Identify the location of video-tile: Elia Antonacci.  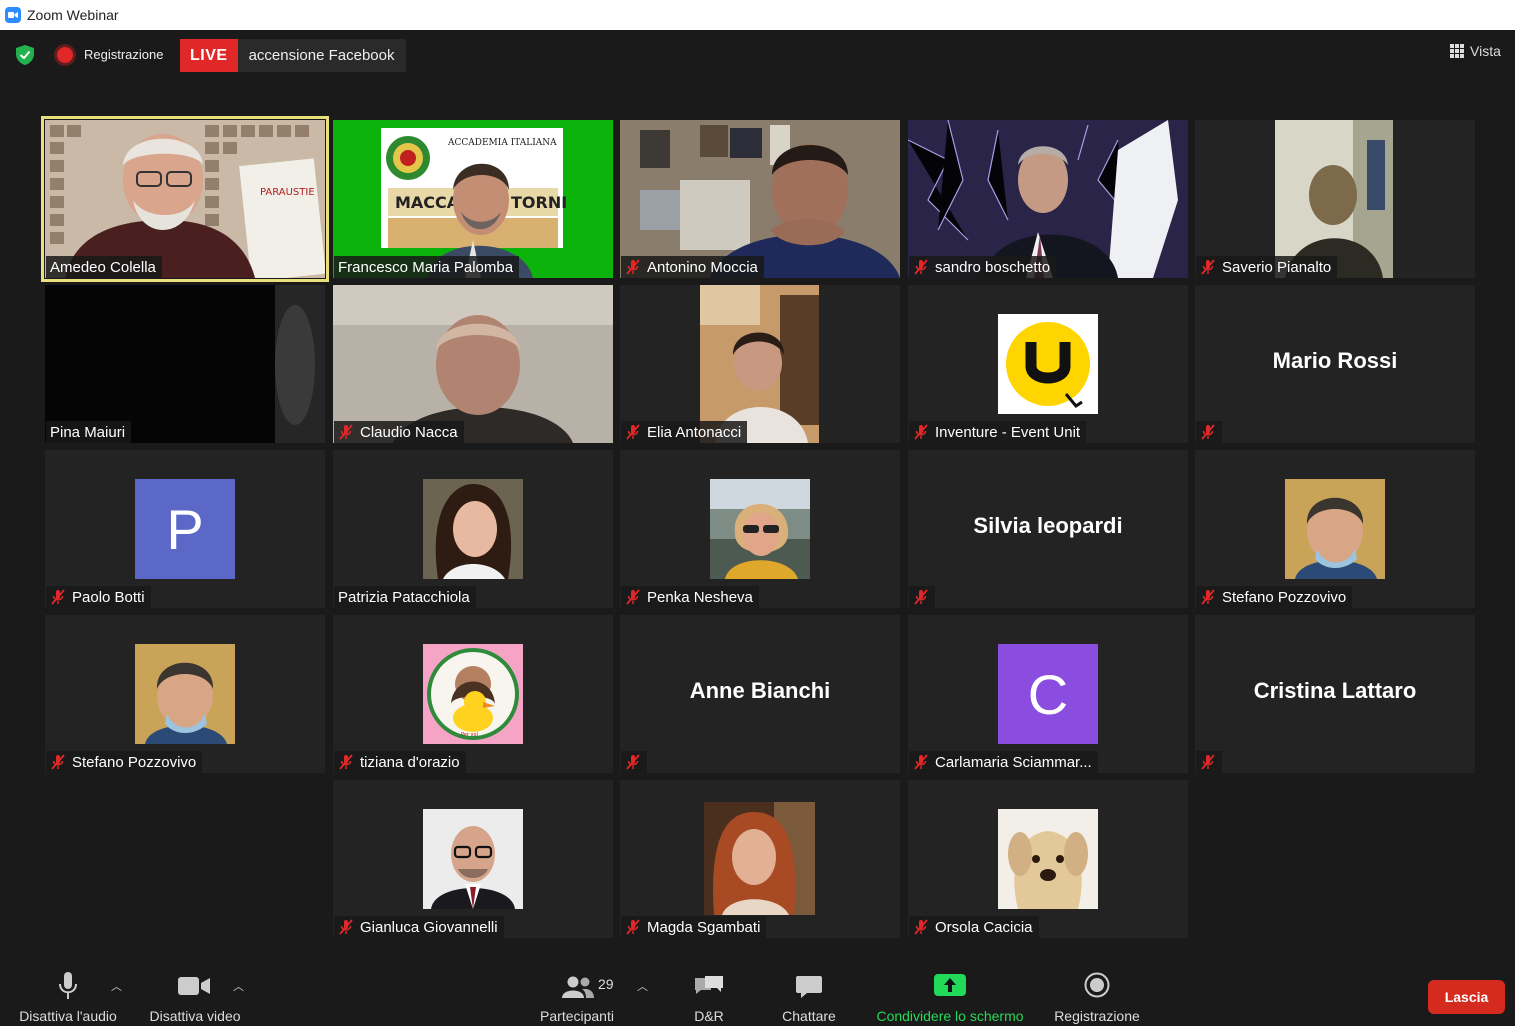
(760, 364).